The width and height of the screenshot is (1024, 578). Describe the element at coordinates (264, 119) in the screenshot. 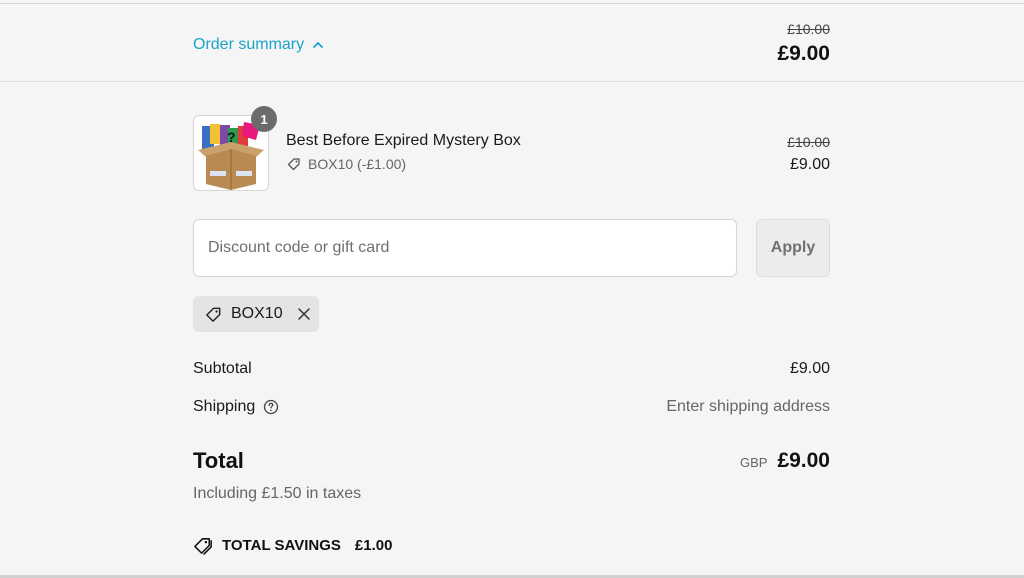

I see `quantity-badge: 1` at that location.